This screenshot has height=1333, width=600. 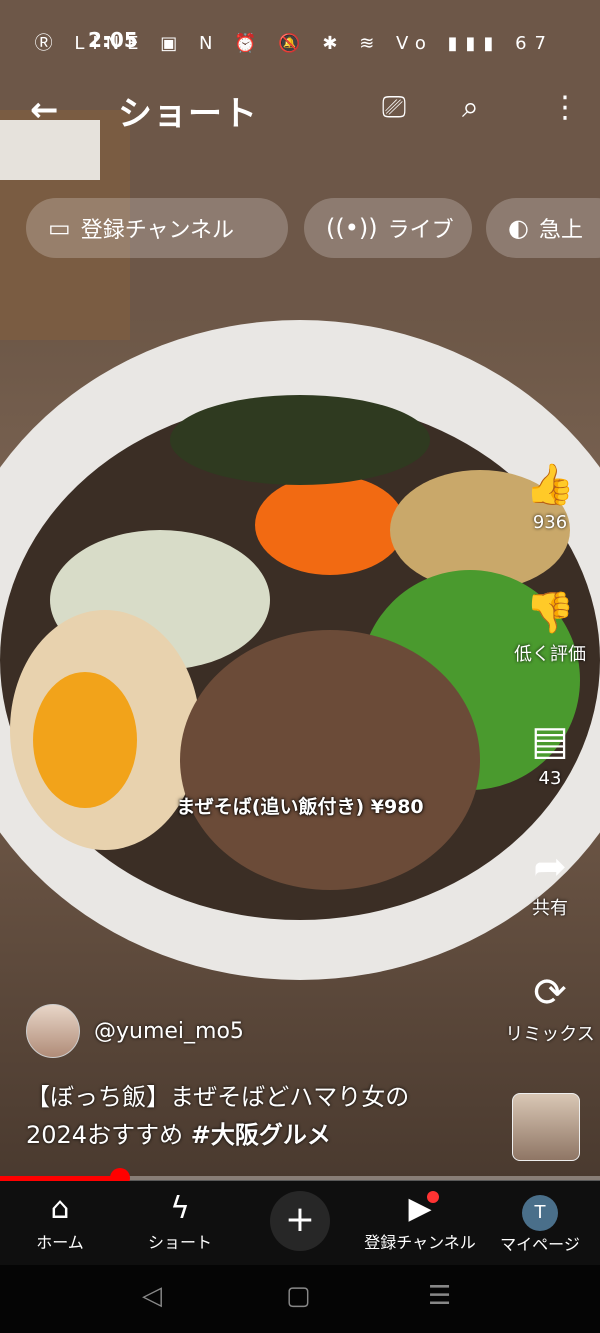 What do you see at coordinates (180, 1208) in the screenshot?
I see `shorts-icon: ϟ` at bounding box center [180, 1208].